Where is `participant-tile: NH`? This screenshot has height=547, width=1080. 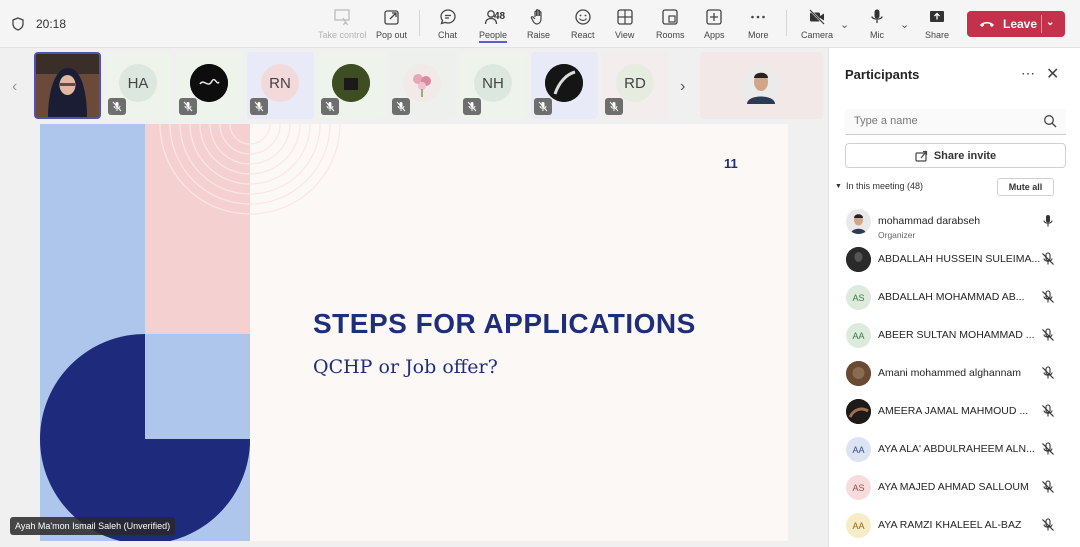
participant-tile: NH is located at coordinates (493, 85).